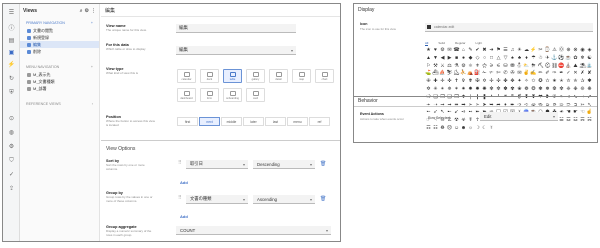 Image resolution: width=600 pixels, height=248 pixels. Describe the element at coordinates (568, 67) in the screenshot. I see `icon-option: ⛪` at that location.